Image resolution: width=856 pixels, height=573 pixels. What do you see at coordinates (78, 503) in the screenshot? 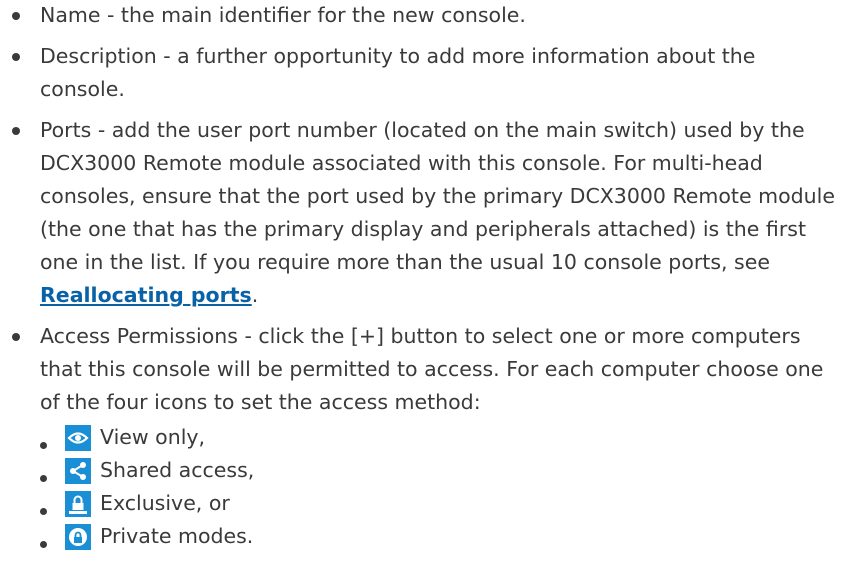
I see `exclusive-lock-icon` at bounding box center [78, 503].